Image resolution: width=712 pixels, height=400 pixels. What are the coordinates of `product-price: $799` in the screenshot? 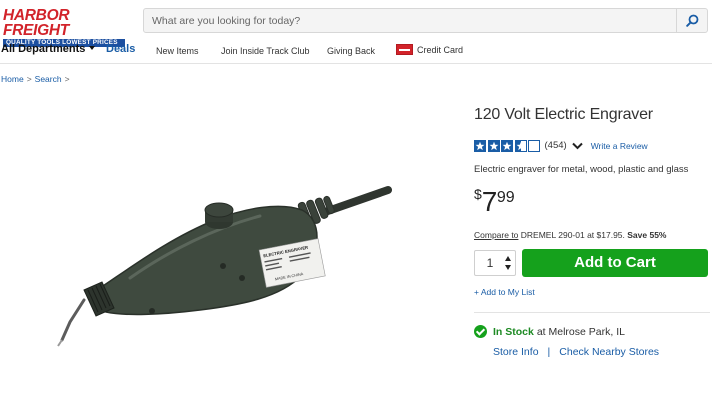 It's located at (494, 202).